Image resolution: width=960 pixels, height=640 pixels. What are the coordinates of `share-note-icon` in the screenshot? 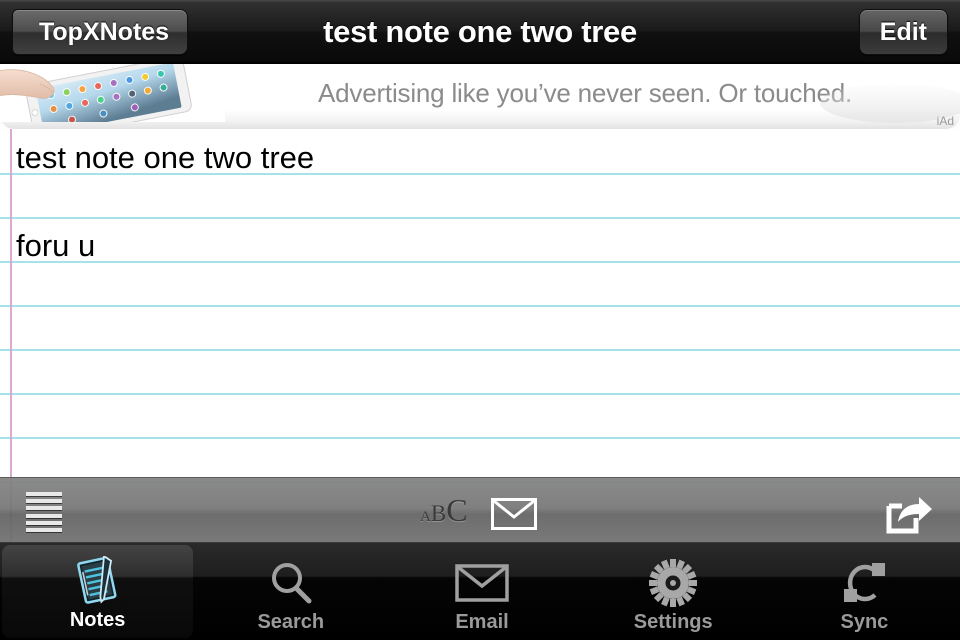 It's located at (910, 515).